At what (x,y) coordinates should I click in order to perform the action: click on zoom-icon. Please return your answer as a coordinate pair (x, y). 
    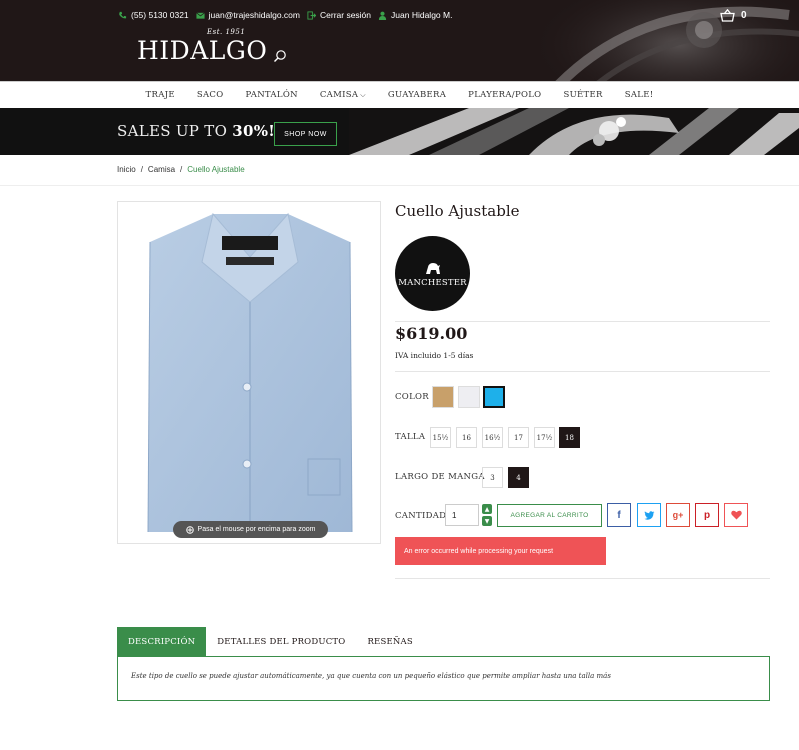
    Looking at the image, I should click on (189, 529).